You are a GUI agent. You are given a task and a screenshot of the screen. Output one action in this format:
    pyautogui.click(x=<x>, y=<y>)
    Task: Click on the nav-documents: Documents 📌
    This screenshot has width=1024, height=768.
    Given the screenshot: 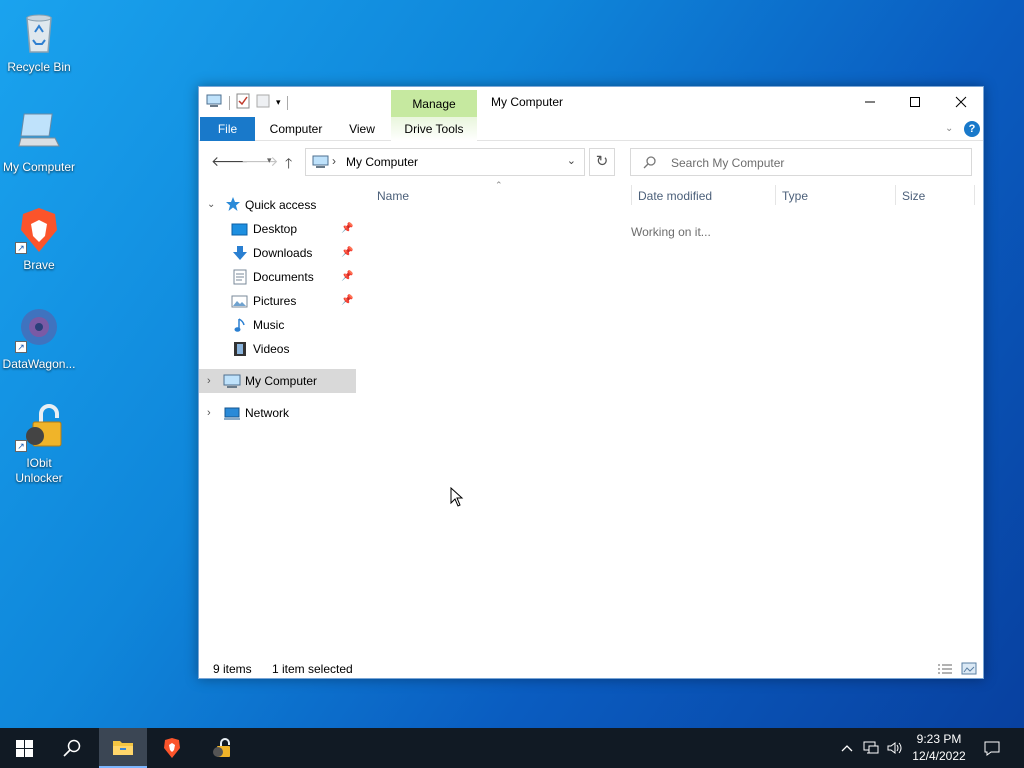 What is the action you would take?
    pyautogui.click(x=277, y=277)
    